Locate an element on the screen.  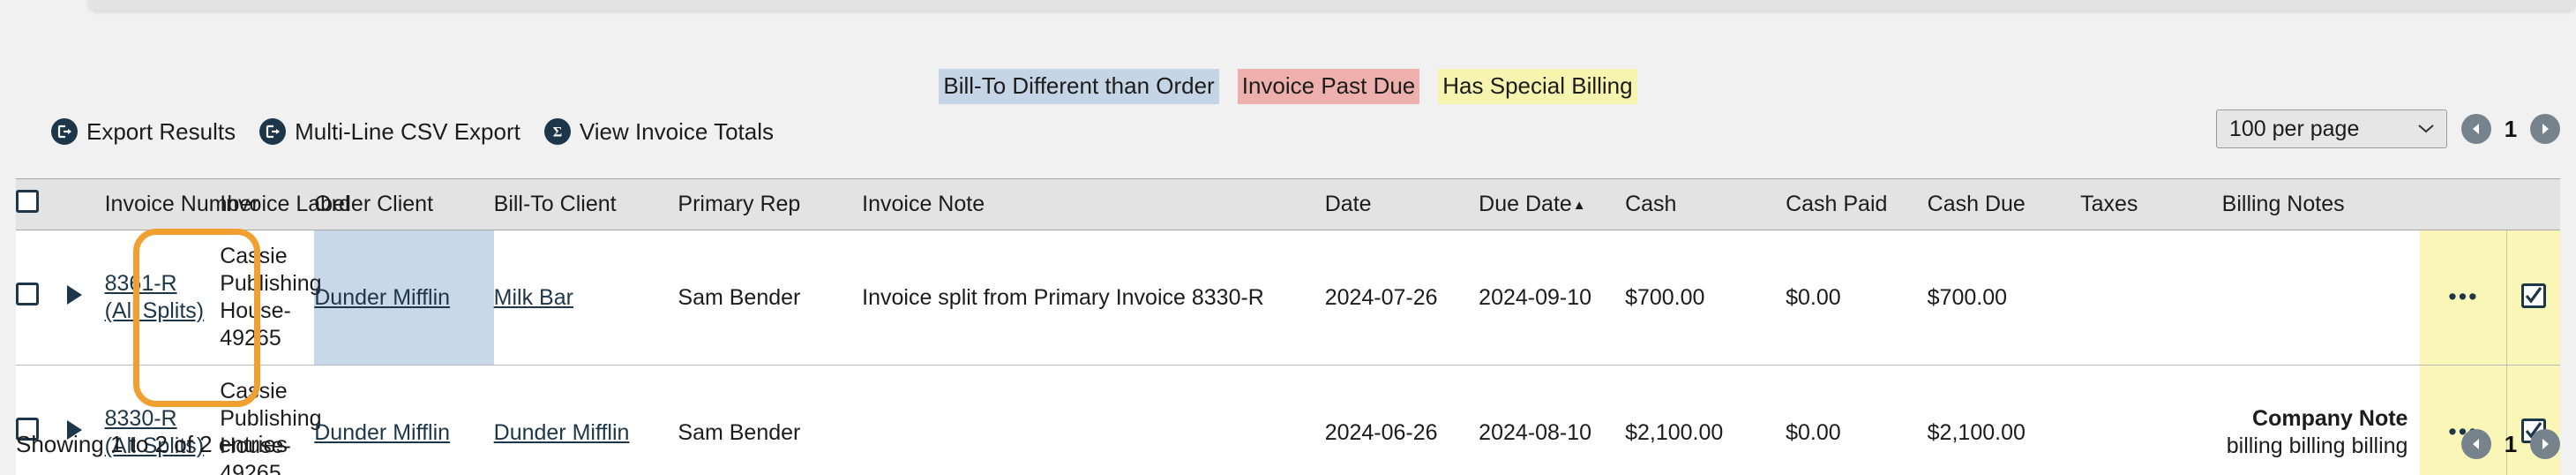
bill-to-client-link: Dunder Mifflin is located at coordinates (562, 432).